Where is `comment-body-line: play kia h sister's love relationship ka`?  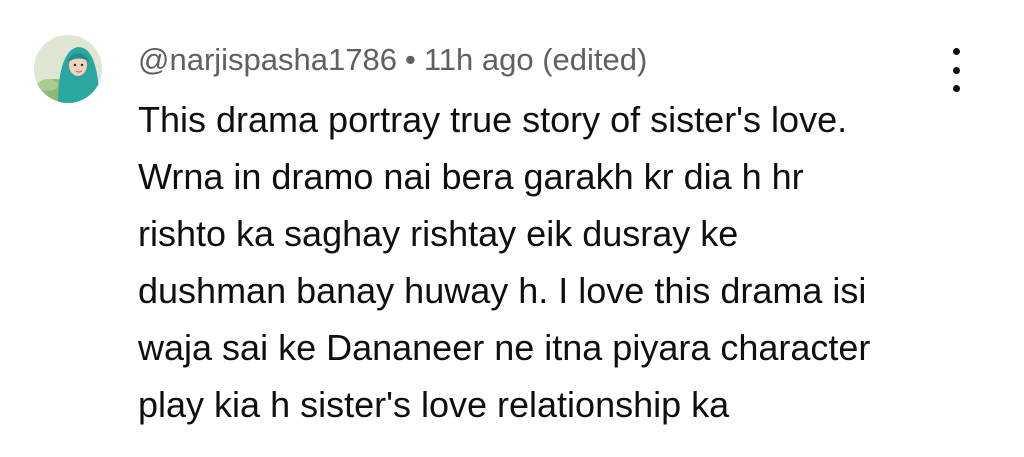 comment-body-line: play kia h sister's love relationship ka is located at coordinates (434, 404).